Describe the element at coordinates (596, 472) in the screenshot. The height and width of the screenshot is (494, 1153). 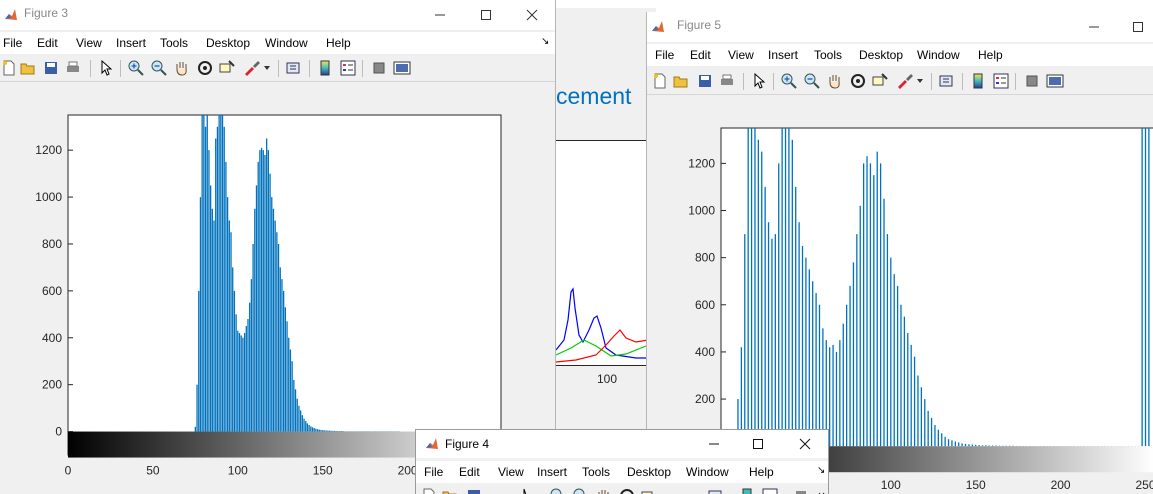
I see `menu-tools: Tools` at that location.